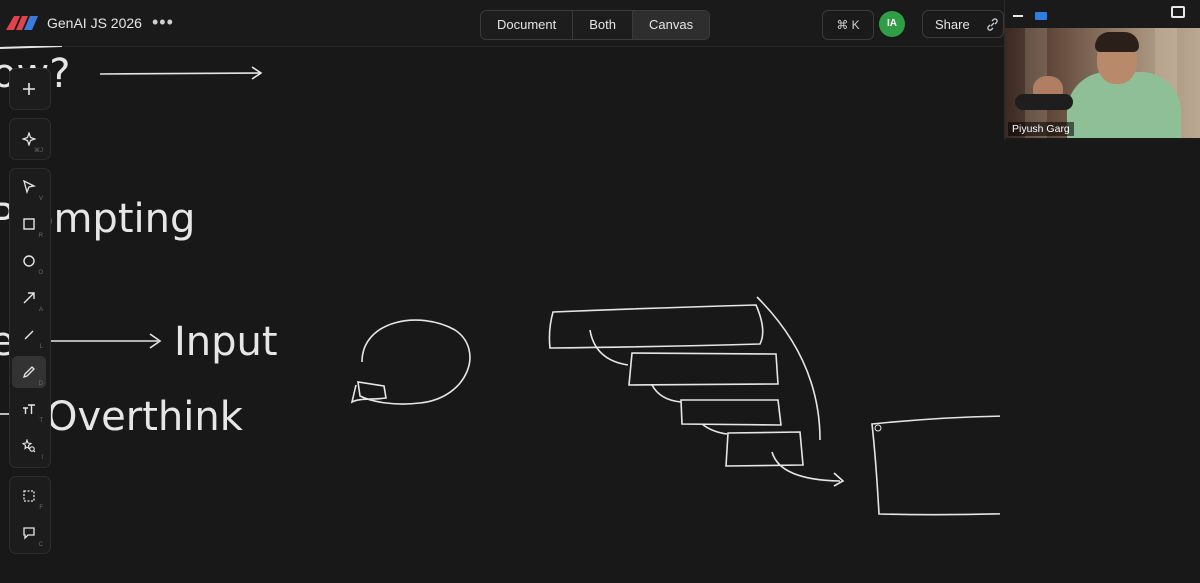  I want to click on rectangle-icon, so click(29, 224).